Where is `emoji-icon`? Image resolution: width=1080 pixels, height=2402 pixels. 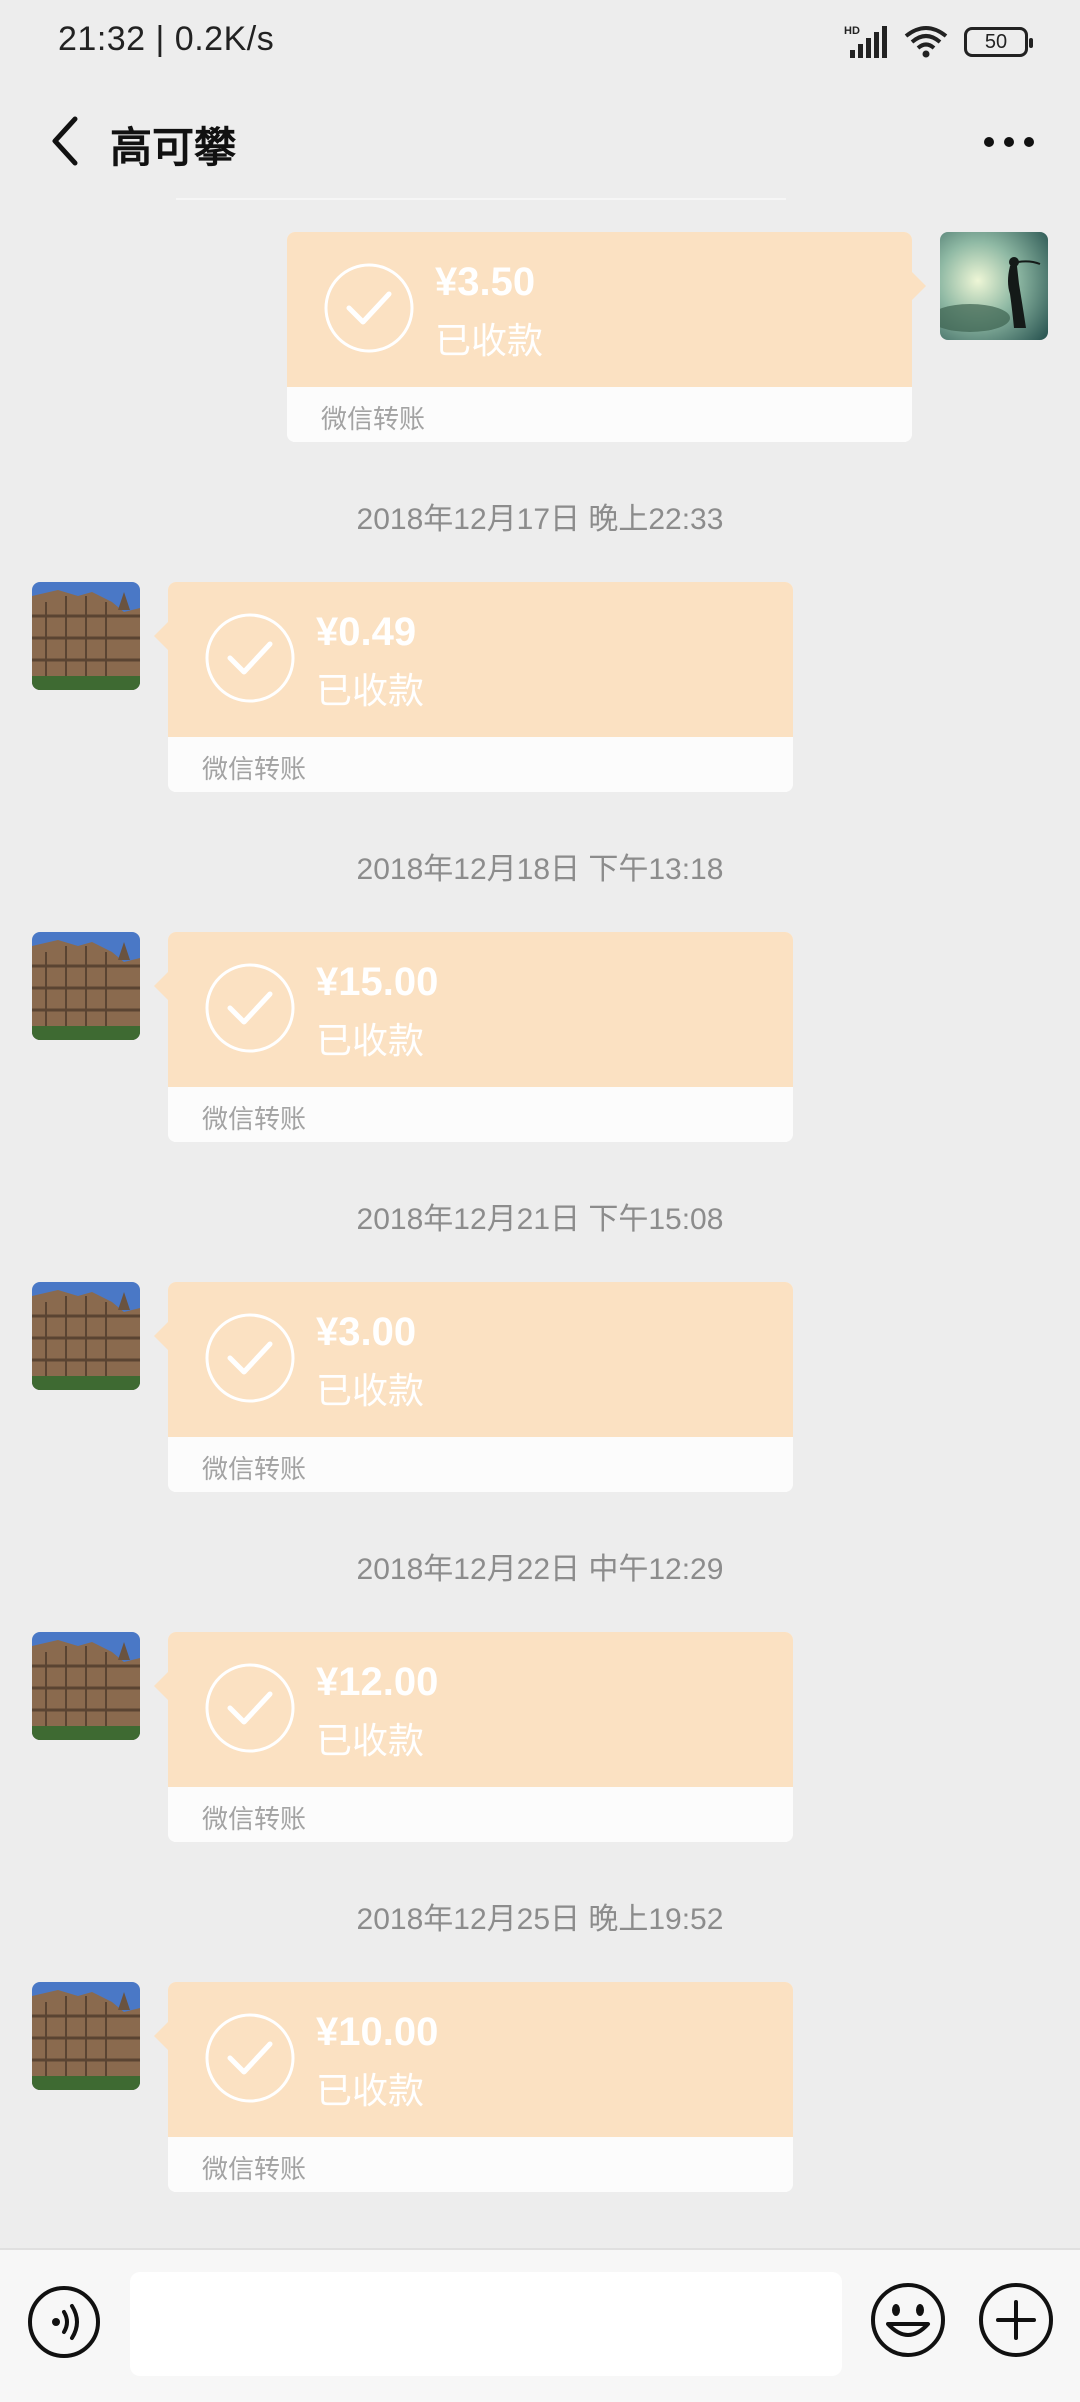 emoji-icon is located at coordinates (908, 2320).